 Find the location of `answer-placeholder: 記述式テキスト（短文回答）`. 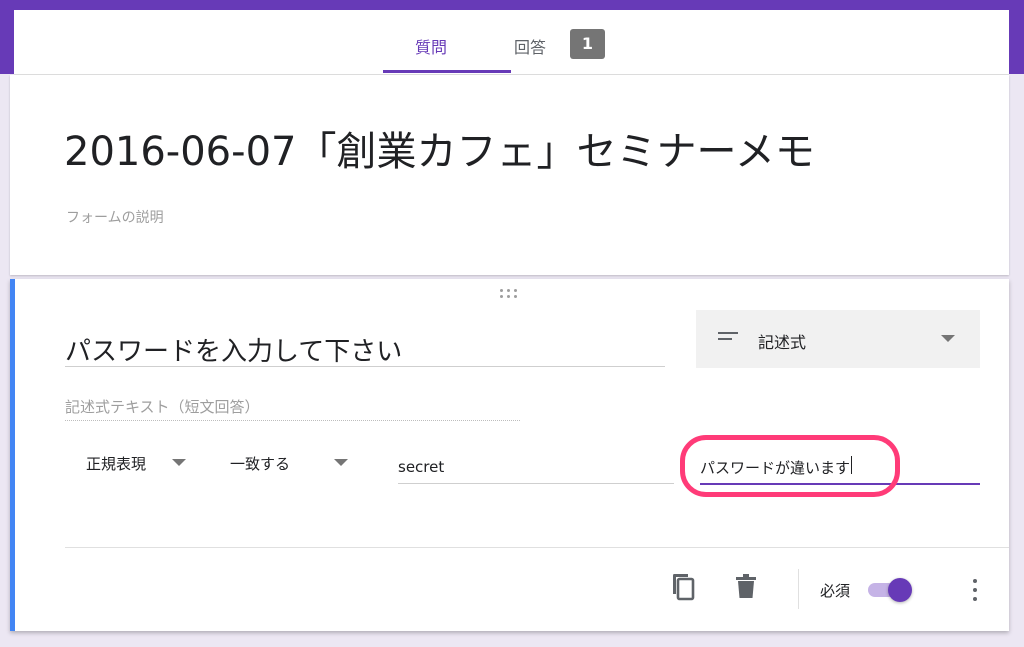

answer-placeholder: 記述式テキスト（短文回答） is located at coordinates (292, 408).